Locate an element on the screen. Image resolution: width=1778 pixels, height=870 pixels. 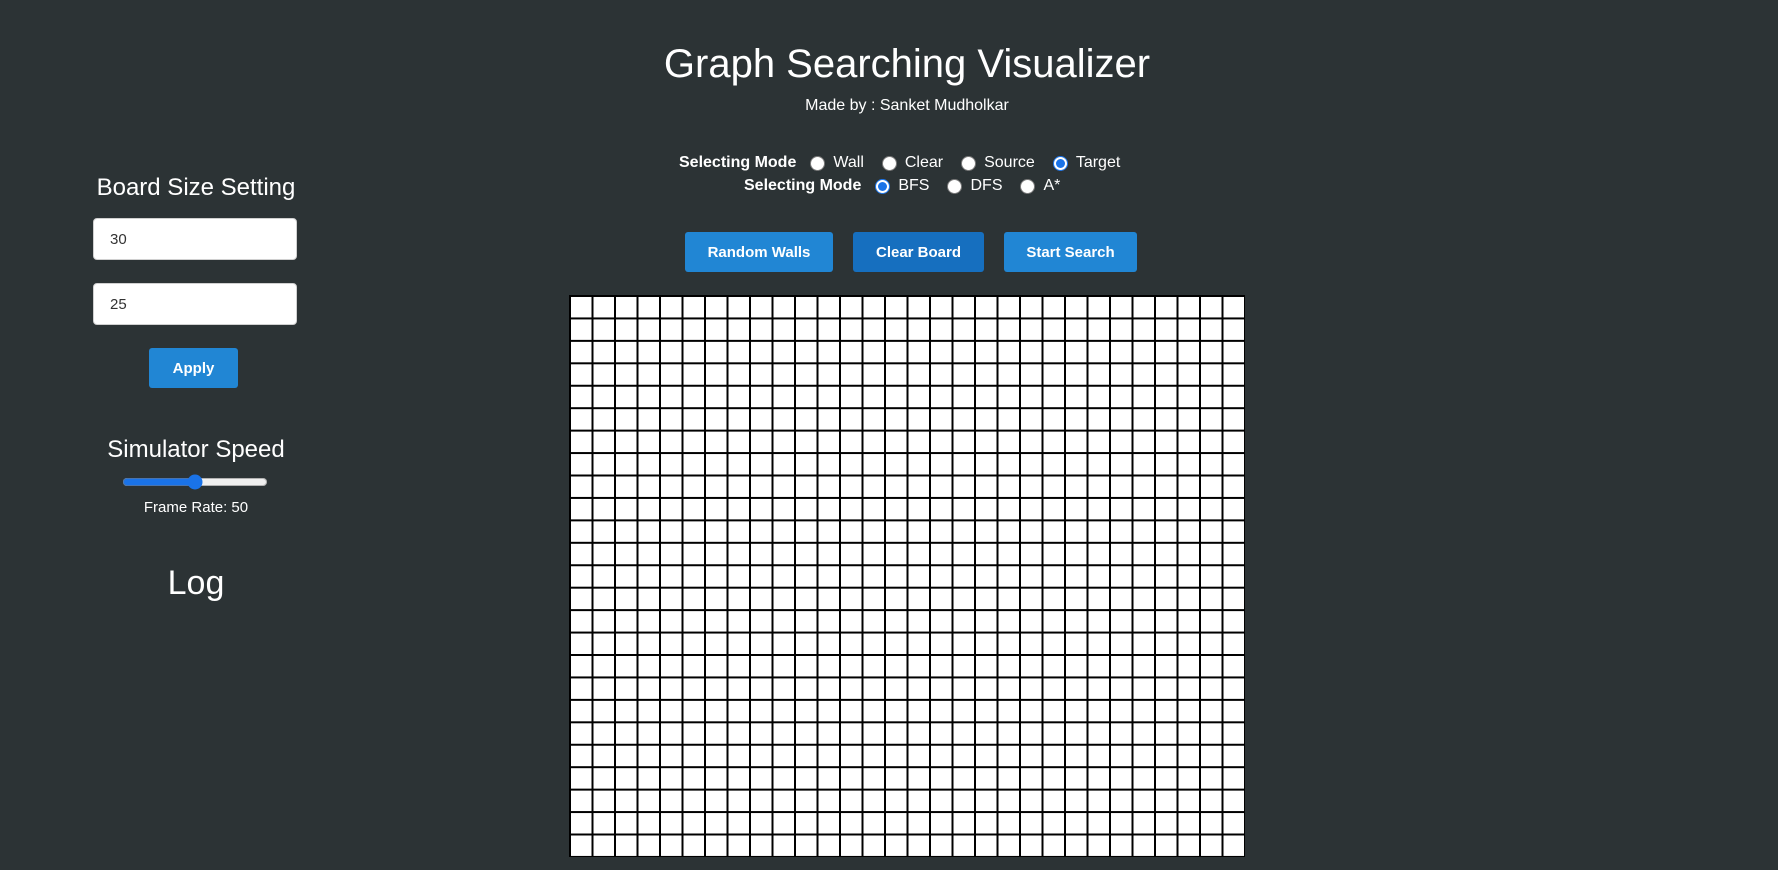
radio-clear is located at coordinates (889, 163).